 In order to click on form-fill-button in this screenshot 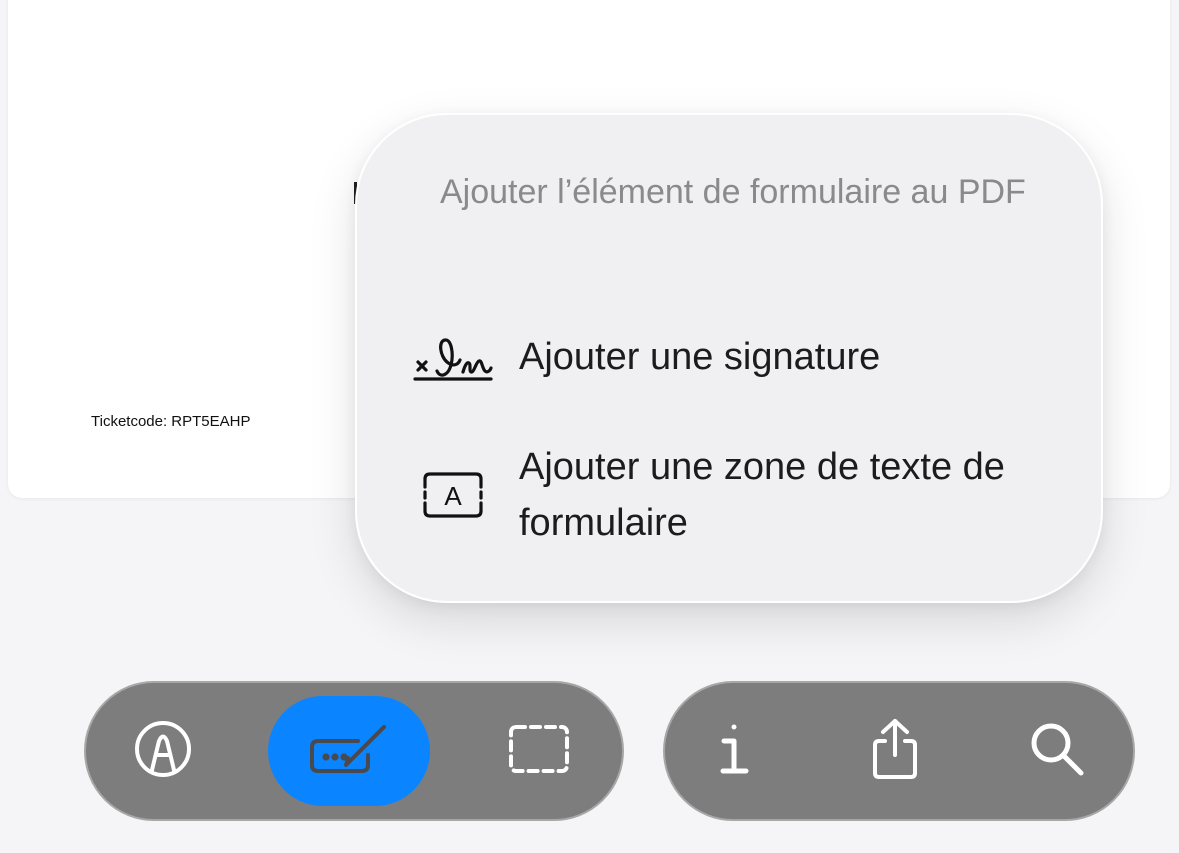, I will do `click(349, 751)`.